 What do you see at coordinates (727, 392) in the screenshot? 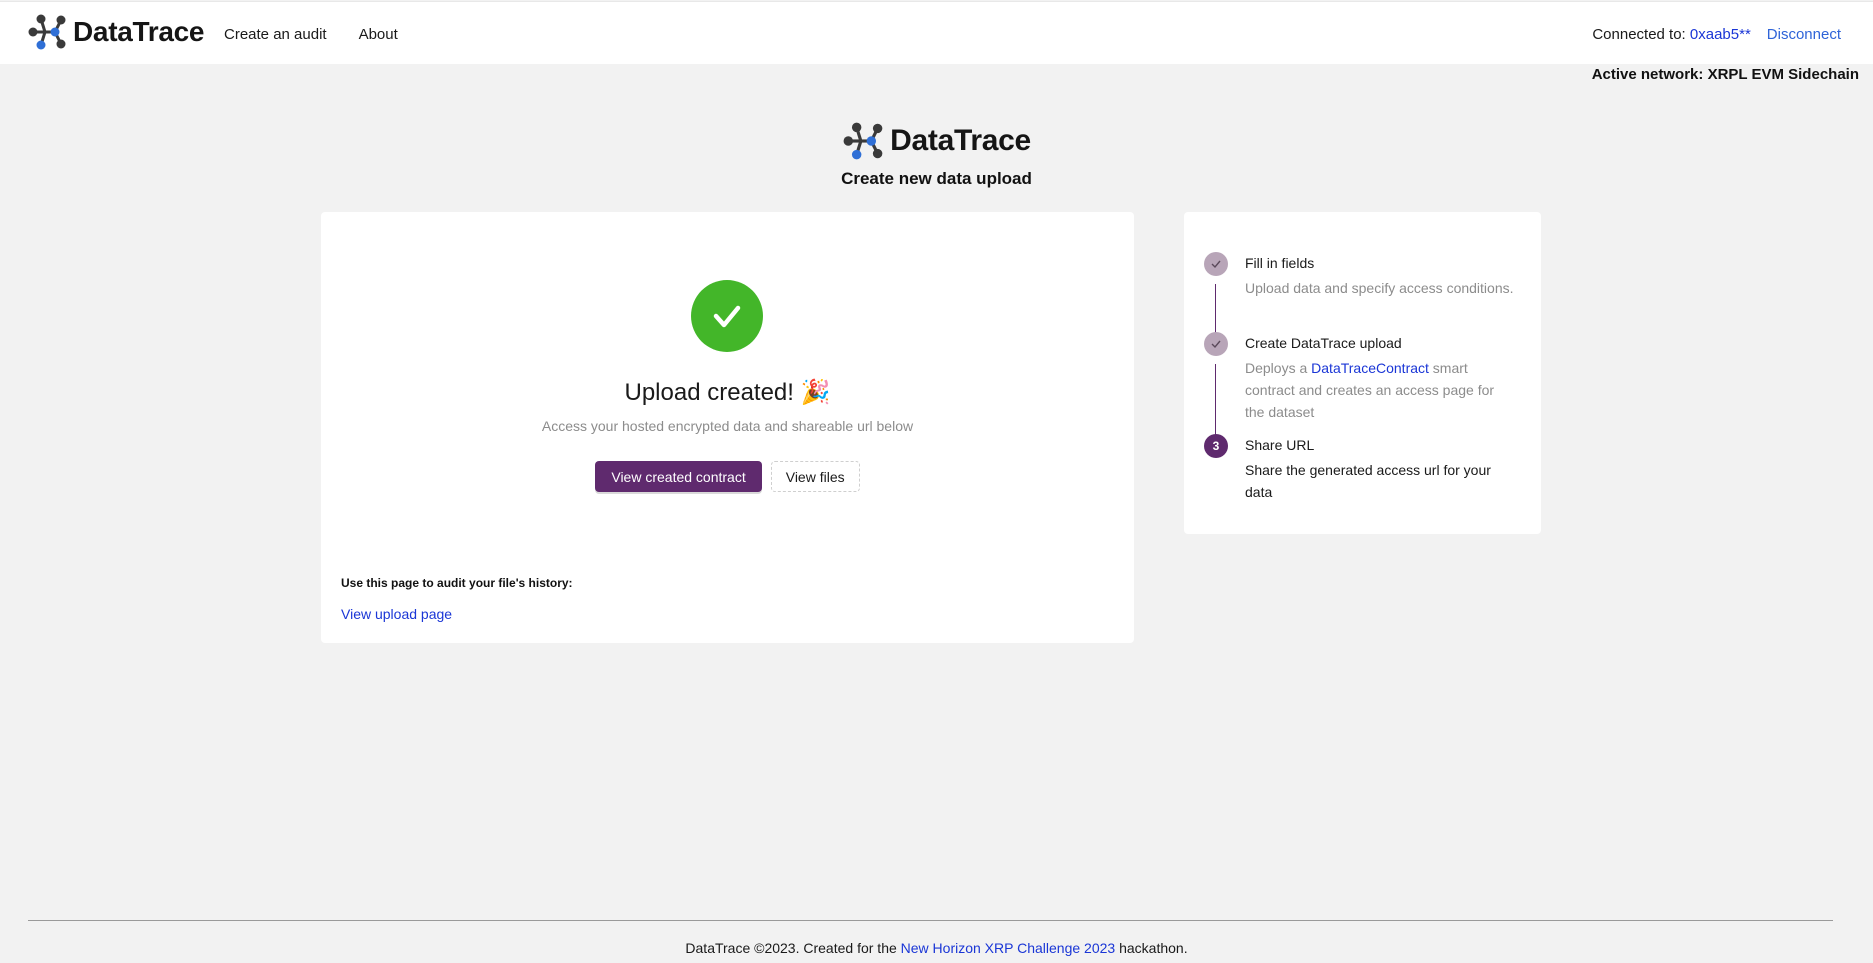
I see `result-title: Upload created! 🎉` at bounding box center [727, 392].